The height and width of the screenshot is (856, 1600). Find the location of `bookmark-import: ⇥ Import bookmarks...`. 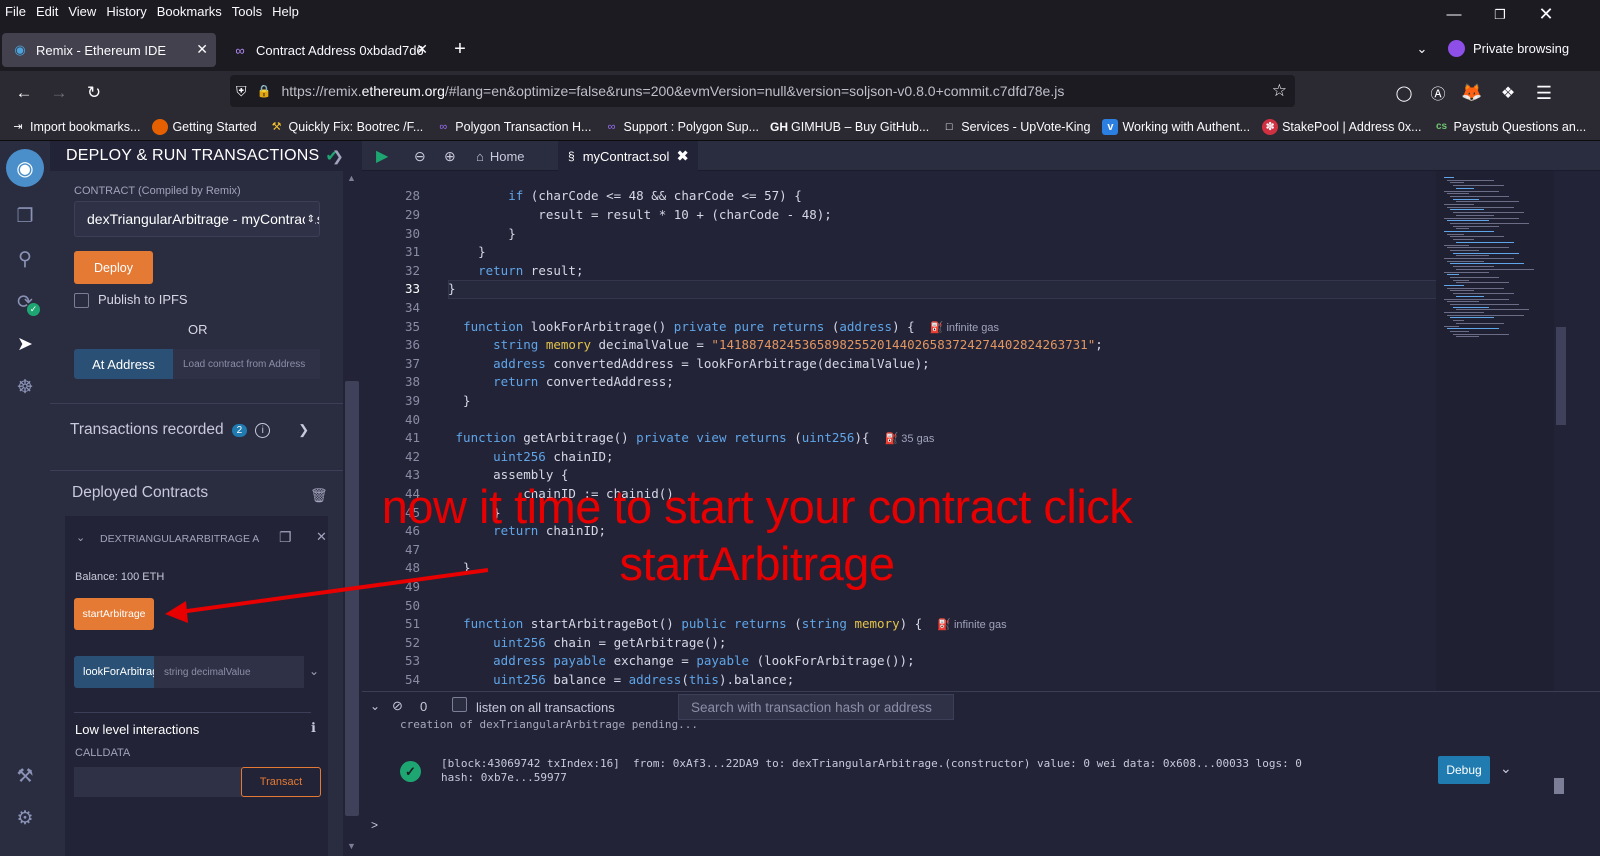

bookmark-import: ⇥ Import bookmarks... is located at coordinates (75, 127).